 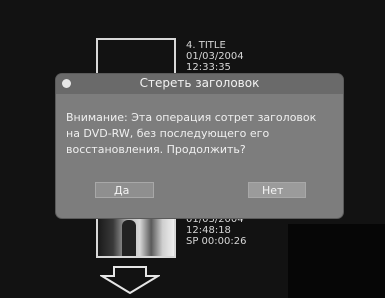 What do you see at coordinates (208, 230) in the screenshot?
I see `title-entry-time: 12:48:18` at bounding box center [208, 230].